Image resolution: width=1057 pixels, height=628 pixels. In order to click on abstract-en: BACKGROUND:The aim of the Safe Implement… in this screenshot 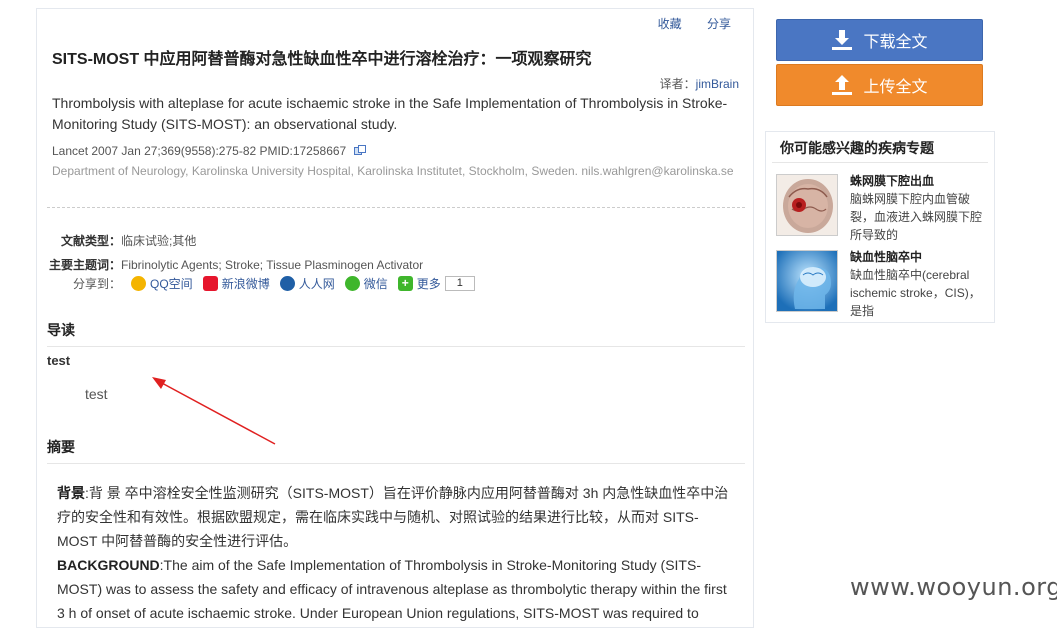, I will do `click(395, 589)`.